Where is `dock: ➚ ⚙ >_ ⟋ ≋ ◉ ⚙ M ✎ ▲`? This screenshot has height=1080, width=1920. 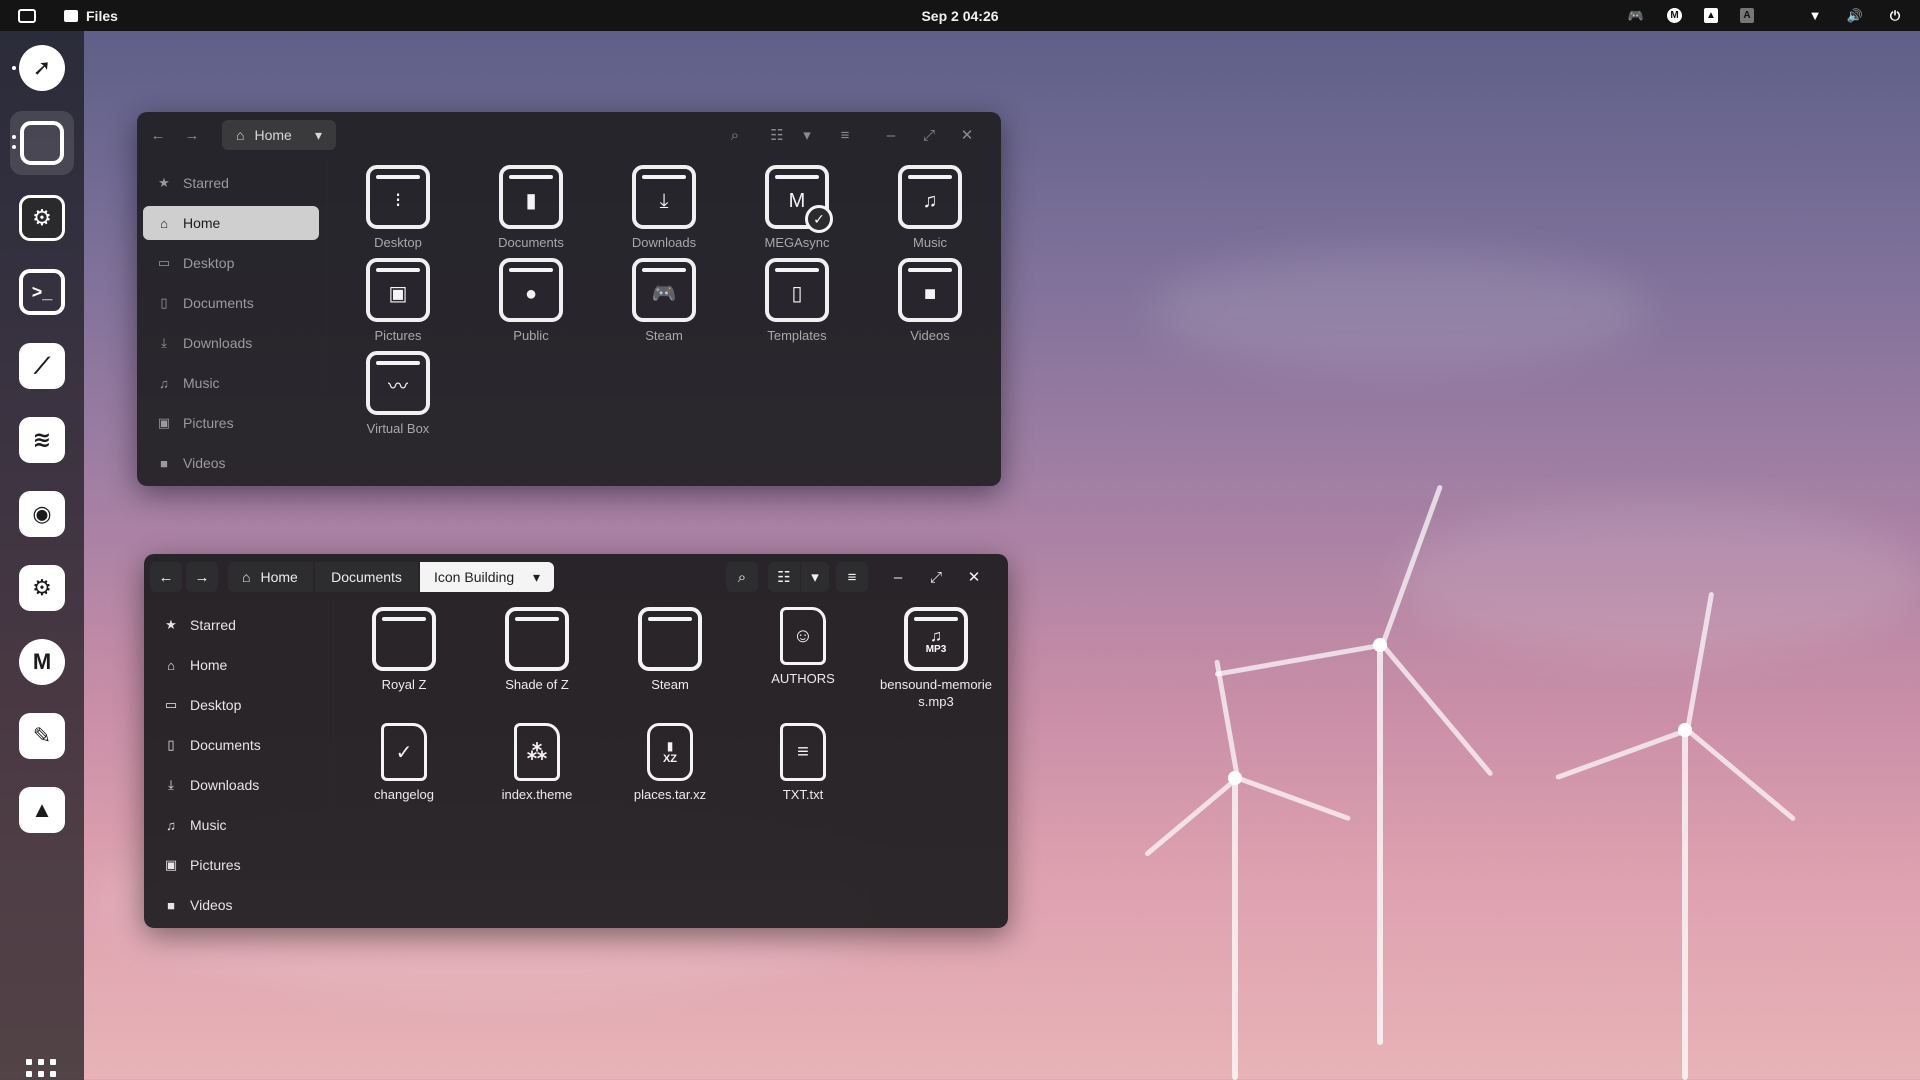
dock: ➚ ⚙ >_ ⟋ ≋ ◉ ⚙ M ✎ ▲ is located at coordinates (42, 555).